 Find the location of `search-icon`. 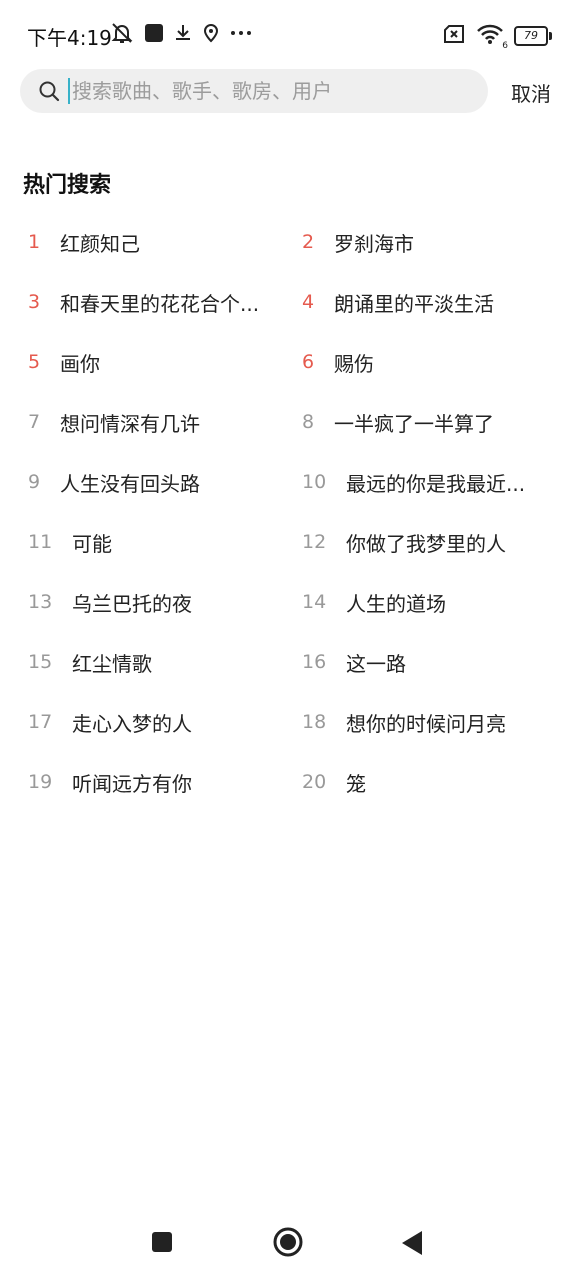

search-icon is located at coordinates (49, 91).